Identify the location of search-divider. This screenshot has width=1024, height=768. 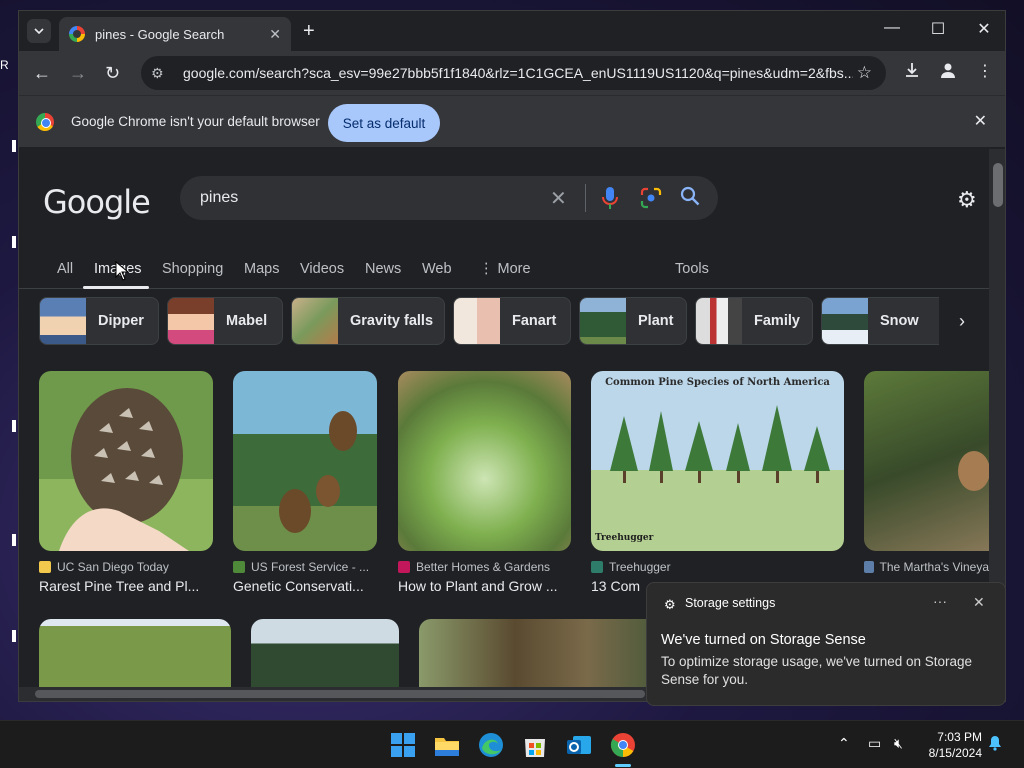
(585, 198).